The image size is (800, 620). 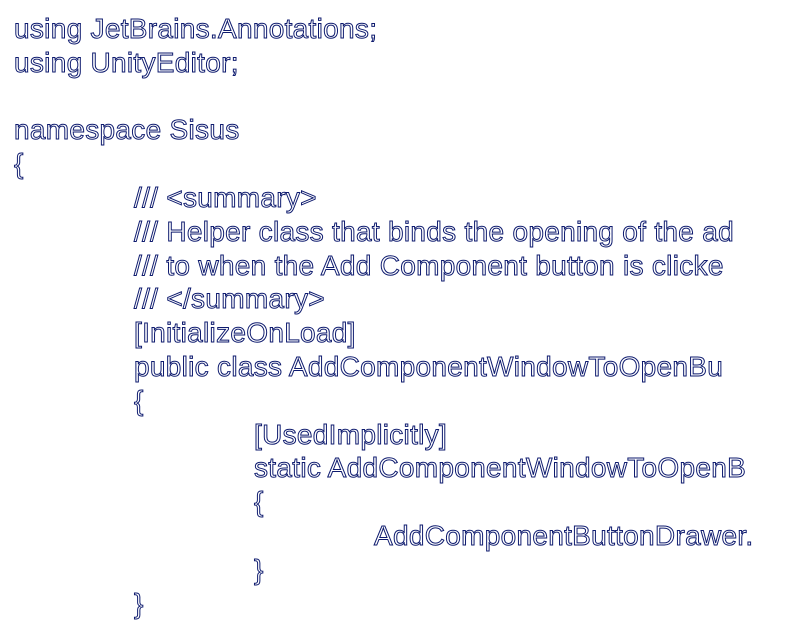 What do you see at coordinates (351, 434) in the screenshot?
I see `code-line: [UsedImplicitly]` at bounding box center [351, 434].